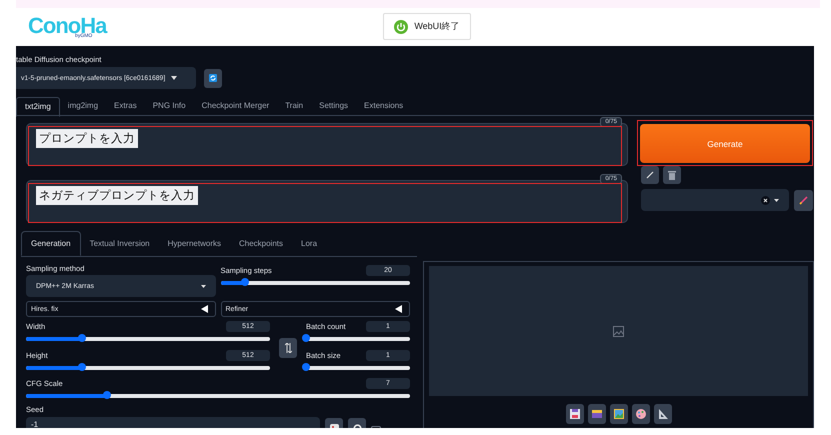 This screenshot has width=831, height=435. I want to click on trash-button, so click(672, 175).